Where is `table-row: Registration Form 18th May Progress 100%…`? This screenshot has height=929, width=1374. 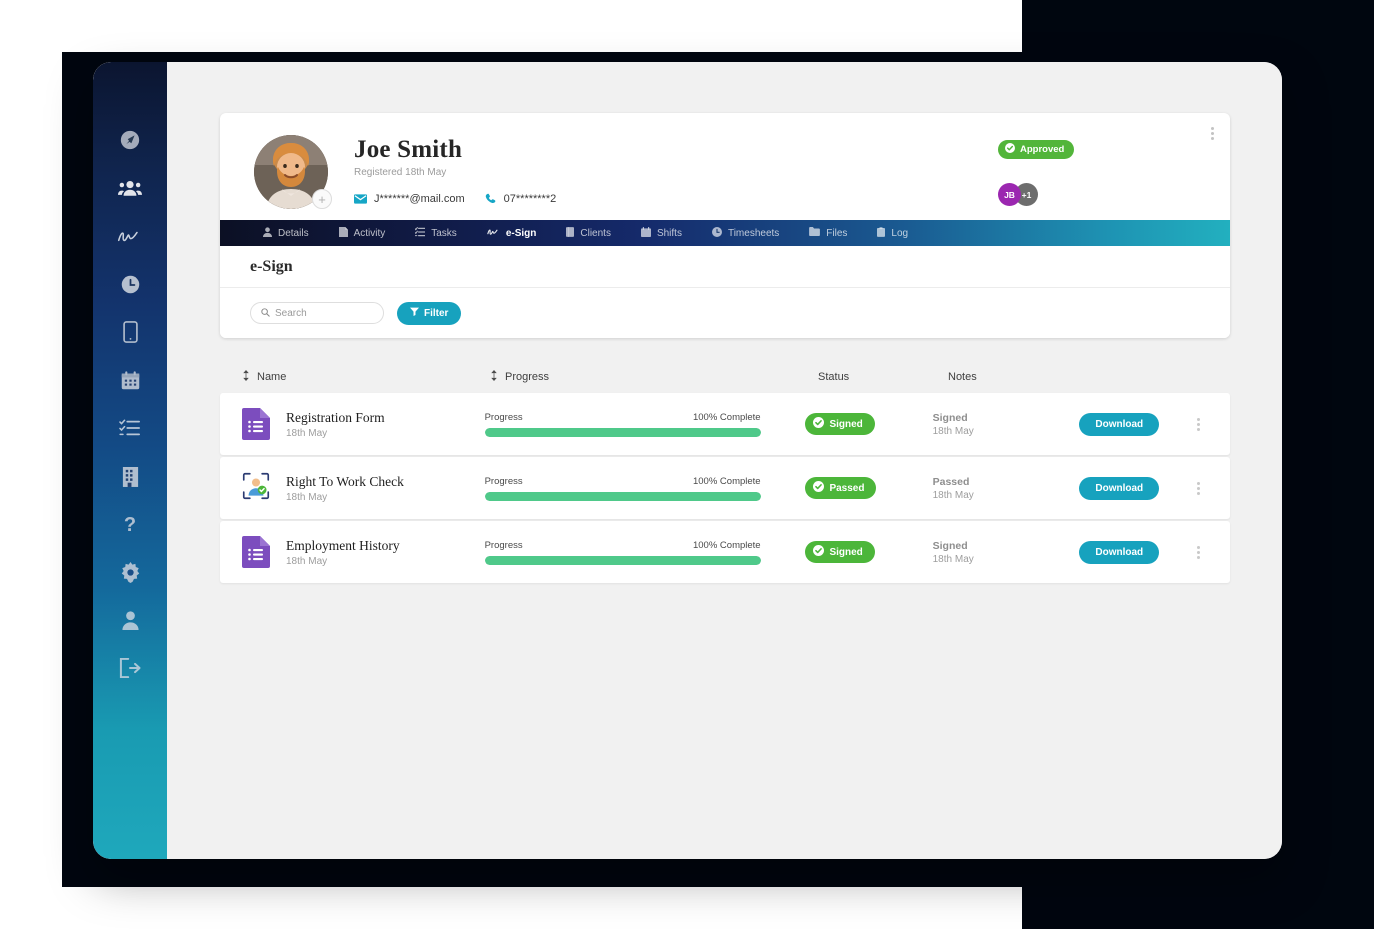
table-row: Registration Form 18th May Progress 100%… is located at coordinates (725, 424).